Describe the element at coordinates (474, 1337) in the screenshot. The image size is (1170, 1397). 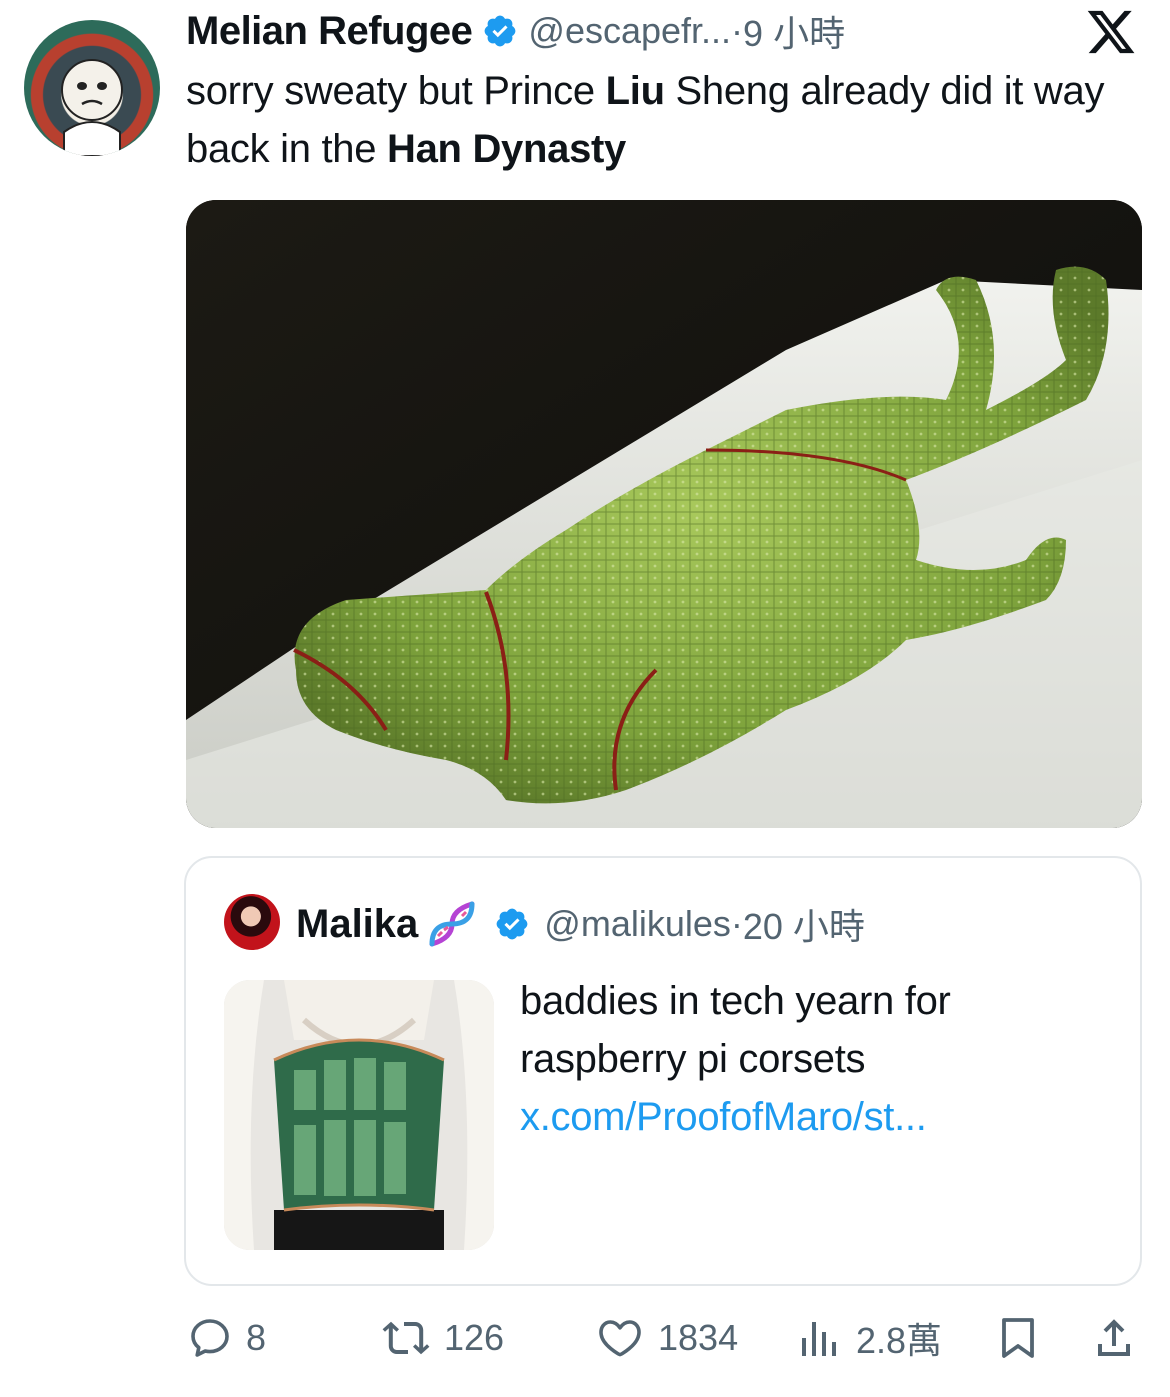
I see `repost-count: 126` at that location.